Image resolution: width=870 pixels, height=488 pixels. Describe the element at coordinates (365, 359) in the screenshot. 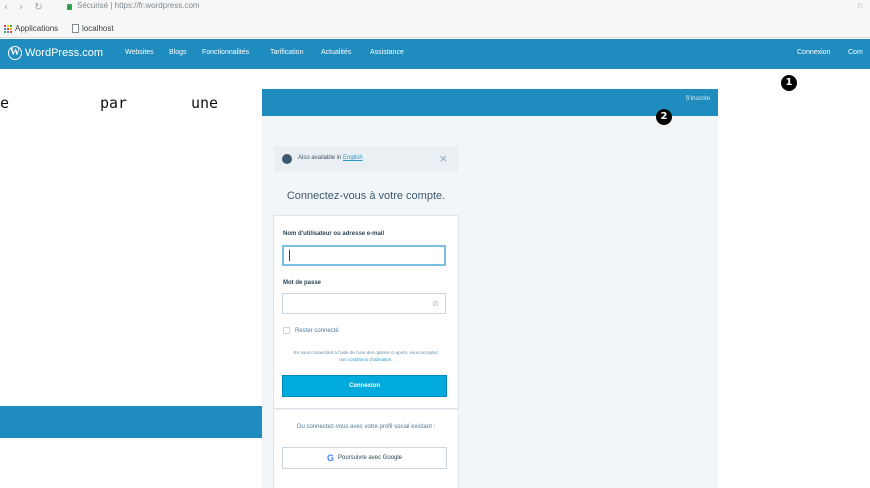

I see `terms-link: nos conditions d'utilisation.` at that location.